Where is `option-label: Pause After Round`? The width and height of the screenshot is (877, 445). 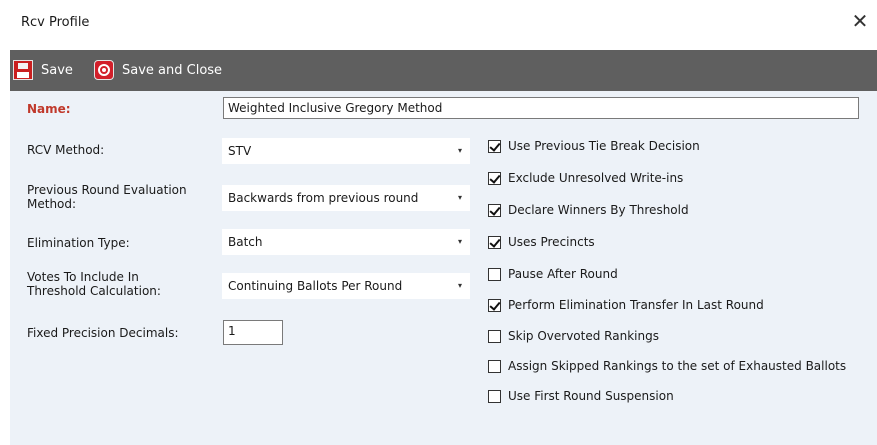 option-label: Pause After Round is located at coordinates (563, 274).